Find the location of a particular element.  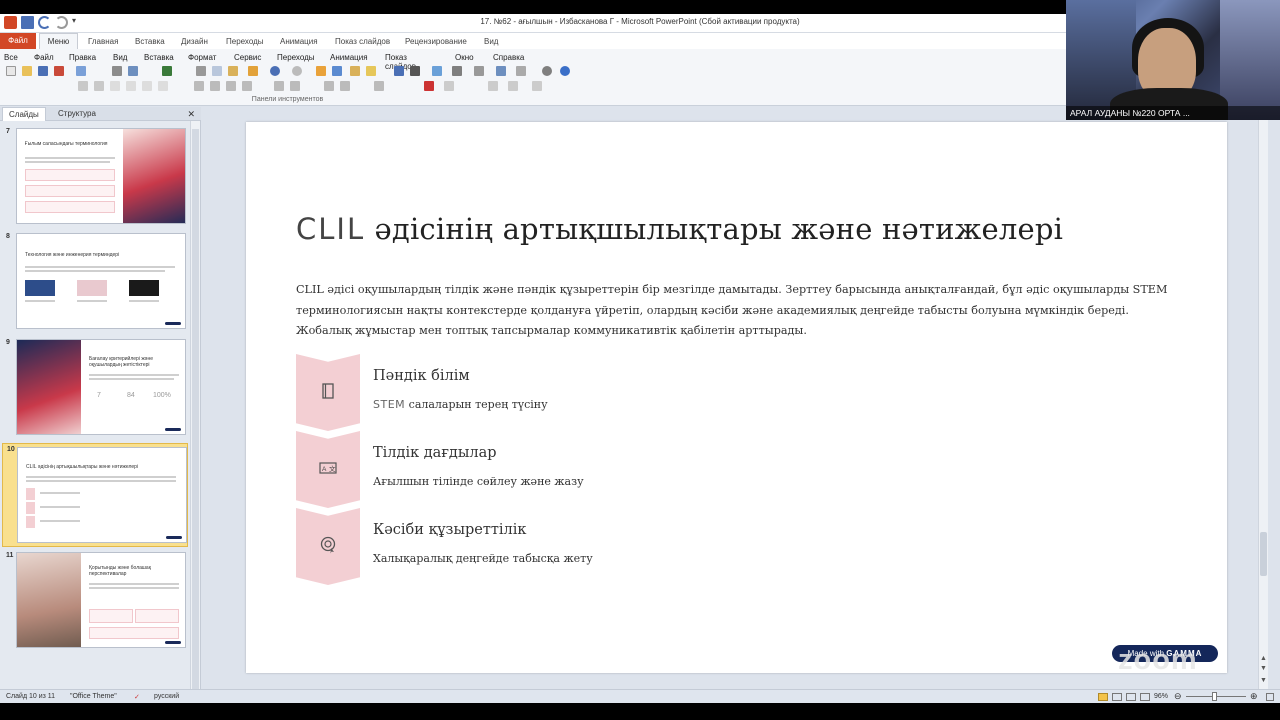

justify-icon is located at coordinates (247, 86).